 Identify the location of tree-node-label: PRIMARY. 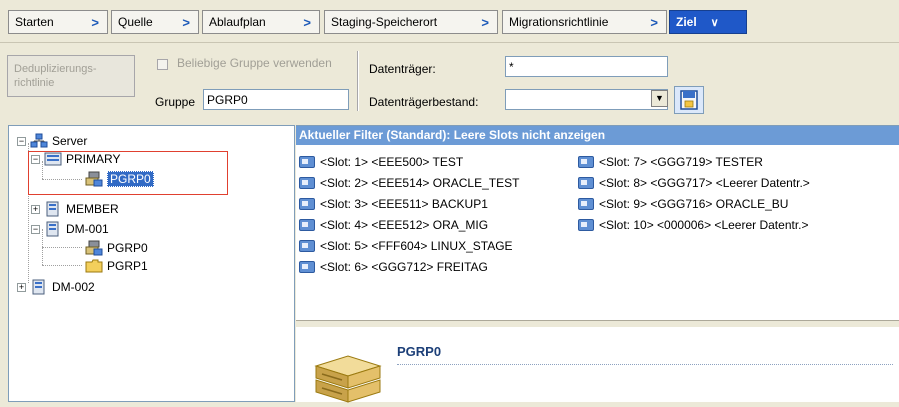
(93, 159).